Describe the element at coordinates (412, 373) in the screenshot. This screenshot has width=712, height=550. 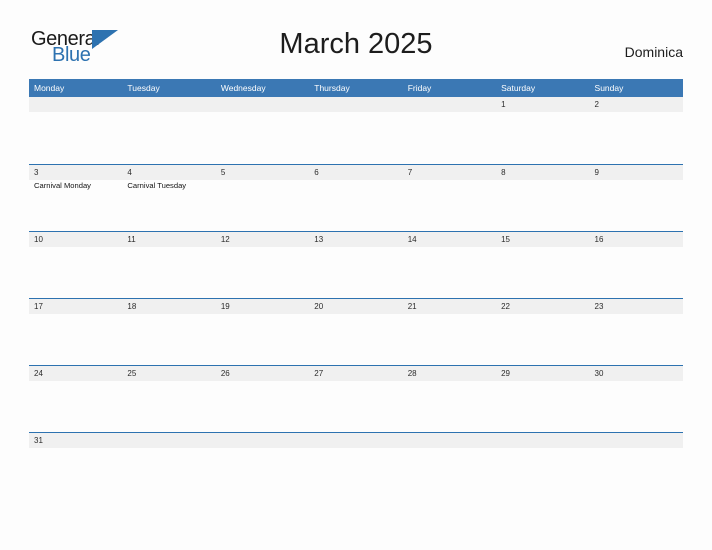
I see `day-number: 28` at that location.